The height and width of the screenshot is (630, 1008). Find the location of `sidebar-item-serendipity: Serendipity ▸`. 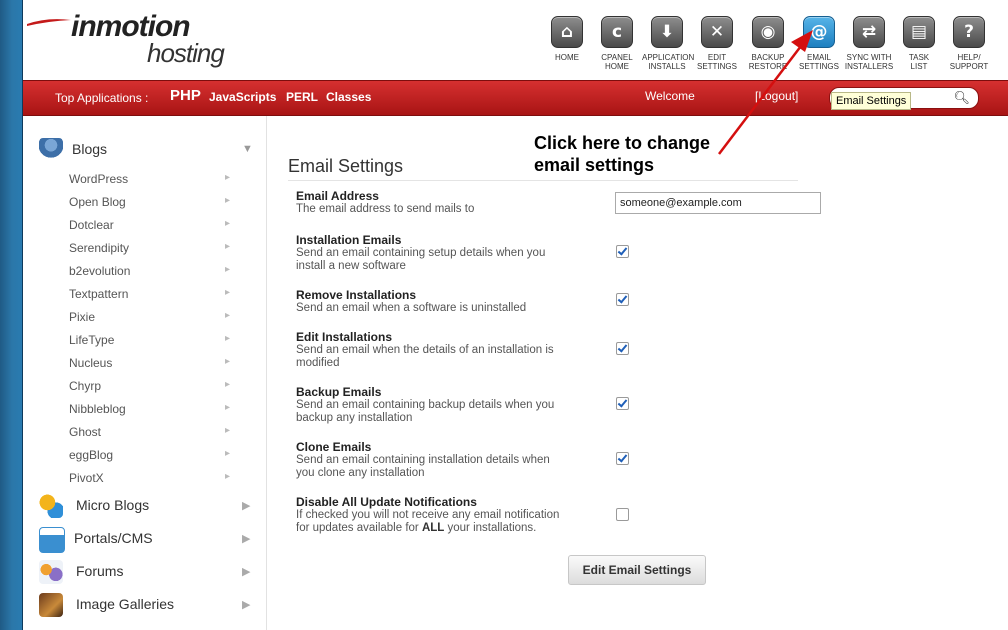

sidebar-item-serendipity: Serendipity ▸ is located at coordinates (149, 248).